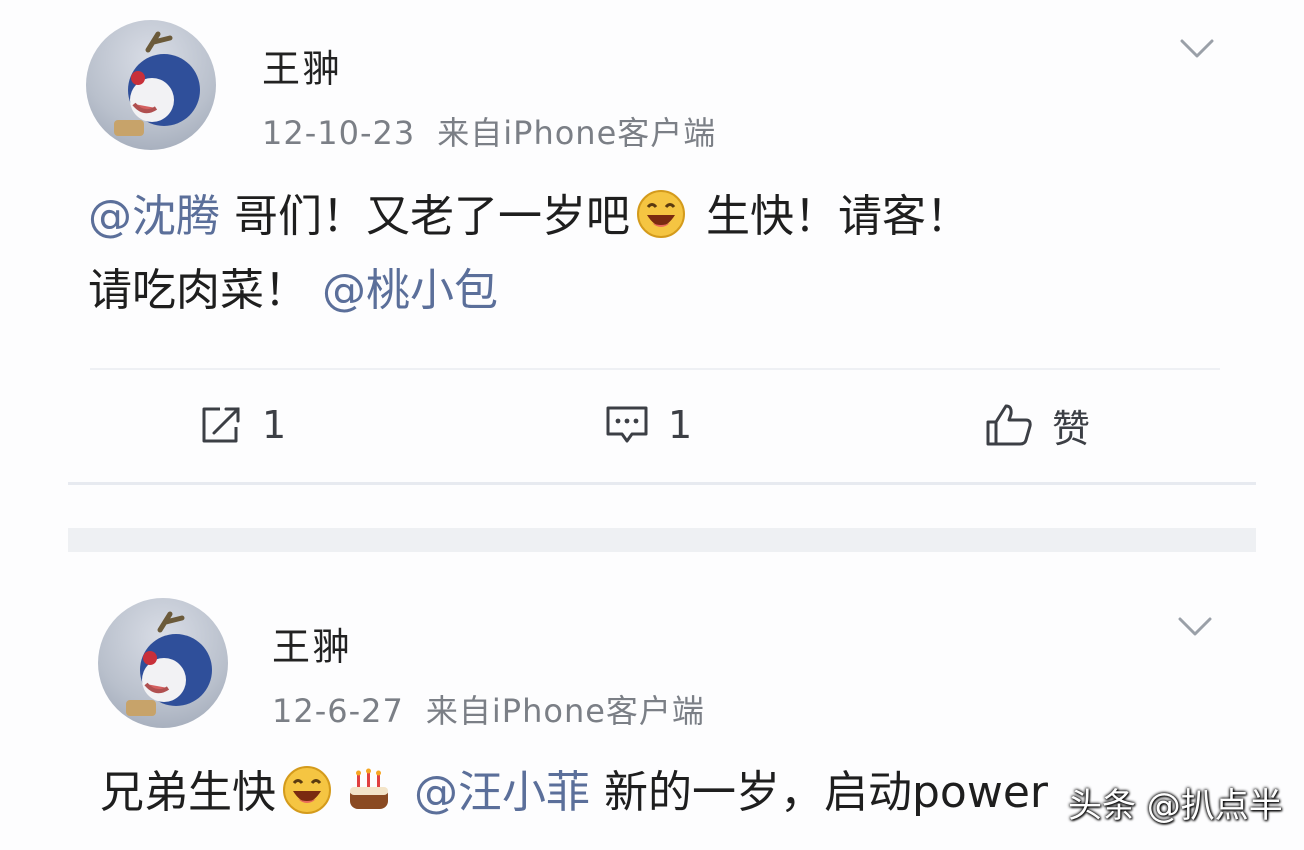 The image size is (1304, 850). I want to click on content-text: 请吃肉菜！, so click(198, 290).